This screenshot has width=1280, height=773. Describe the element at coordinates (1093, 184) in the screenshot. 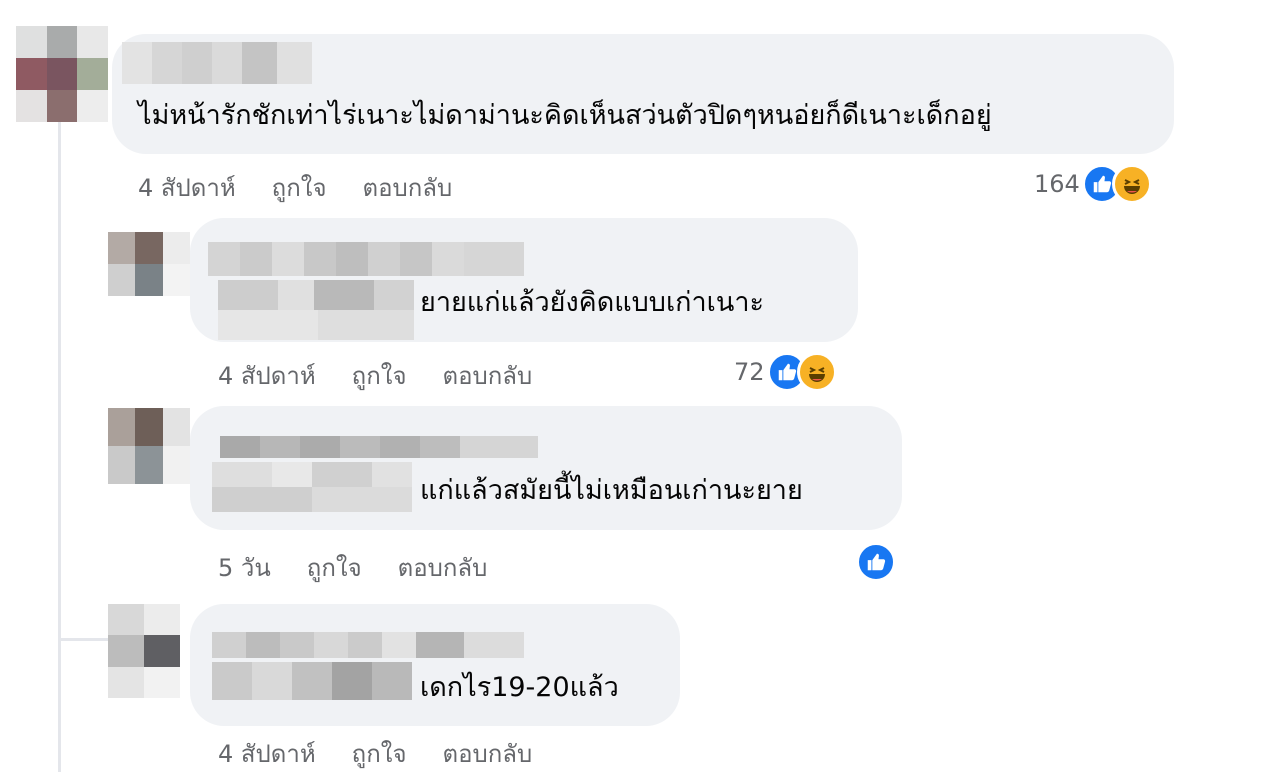

I see `reaction-summary: 164` at that location.